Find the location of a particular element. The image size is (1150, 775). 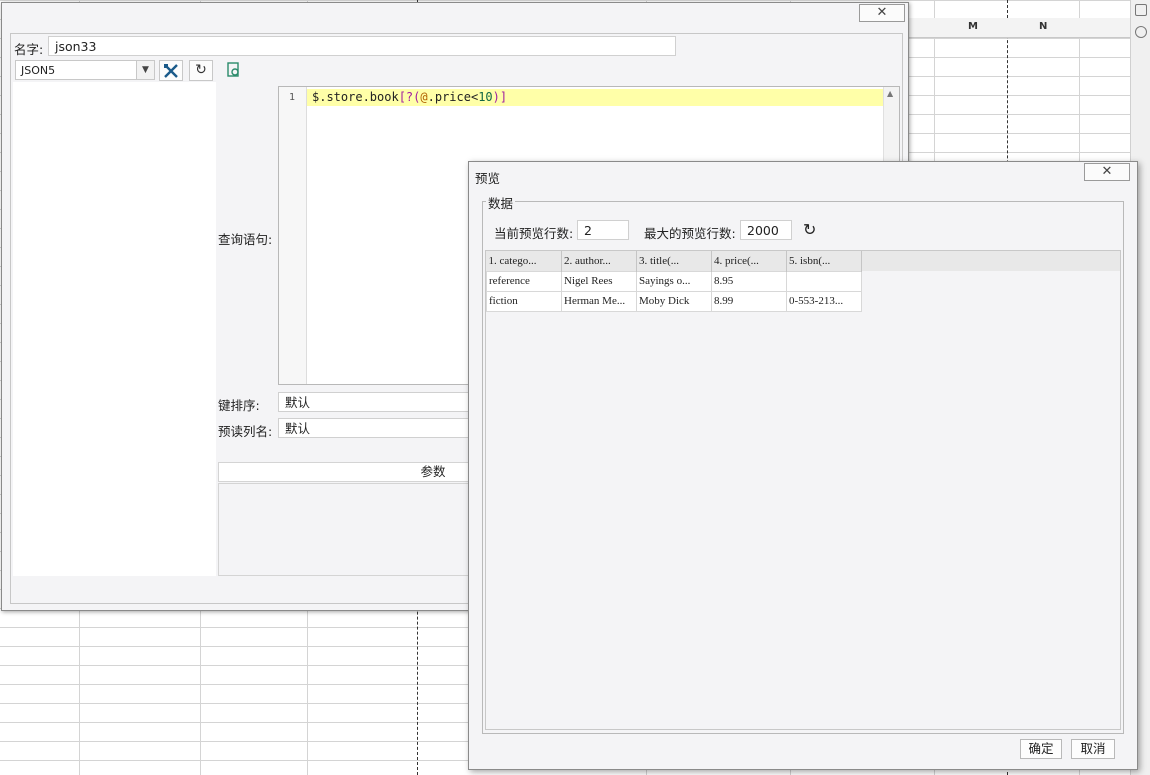

preview-title: 预览 is located at coordinates (488, 178).